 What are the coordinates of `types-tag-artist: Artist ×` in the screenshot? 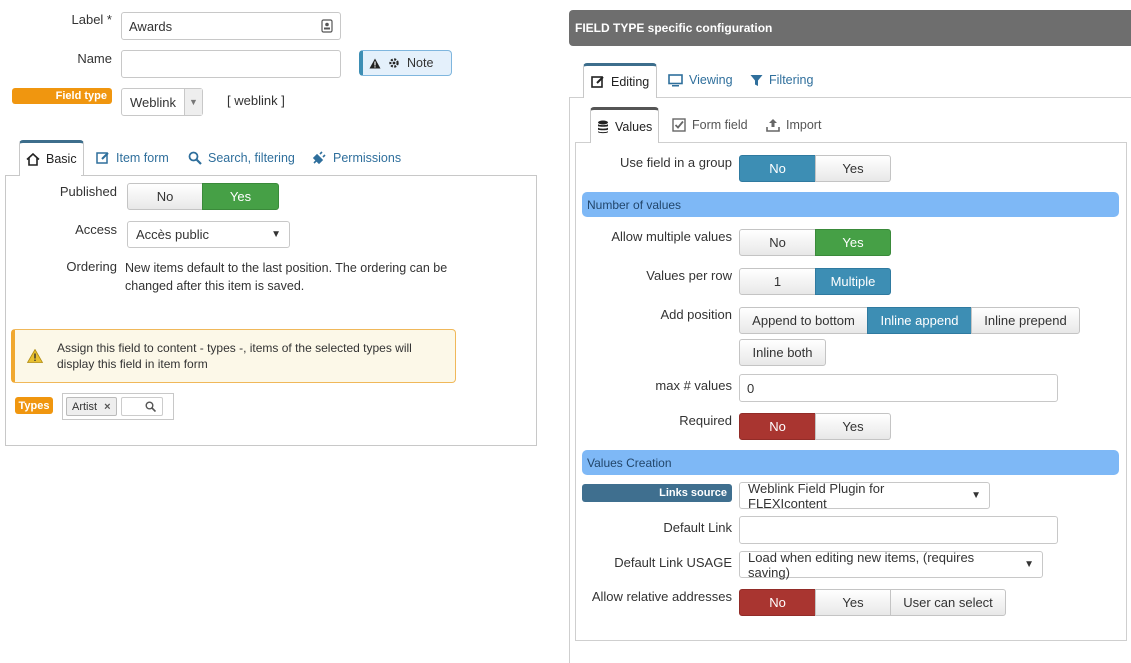 It's located at (91, 406).